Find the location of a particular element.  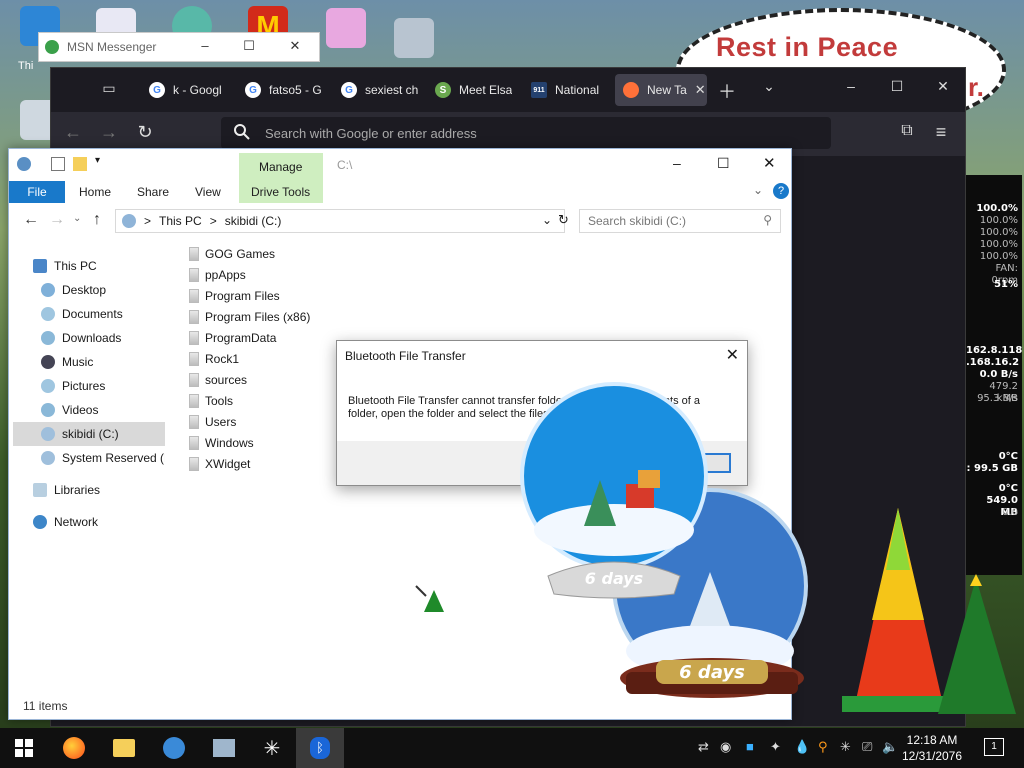

extensions-icon: ⧉ is located at coordinates (907, 131).